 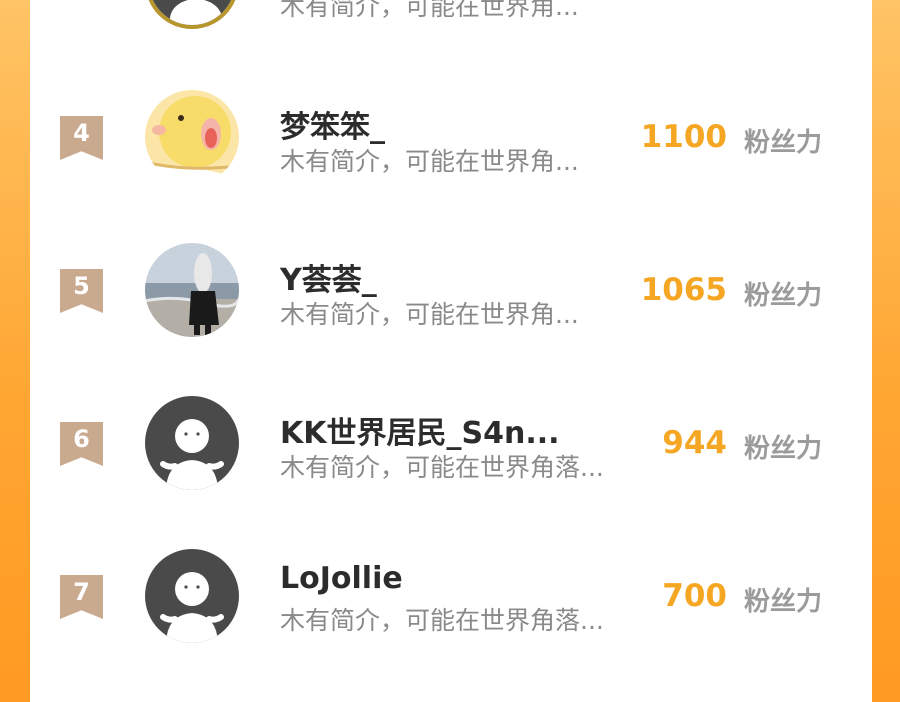 I want to click on user-name: Y荟荟_, so click(x=328, y=280).